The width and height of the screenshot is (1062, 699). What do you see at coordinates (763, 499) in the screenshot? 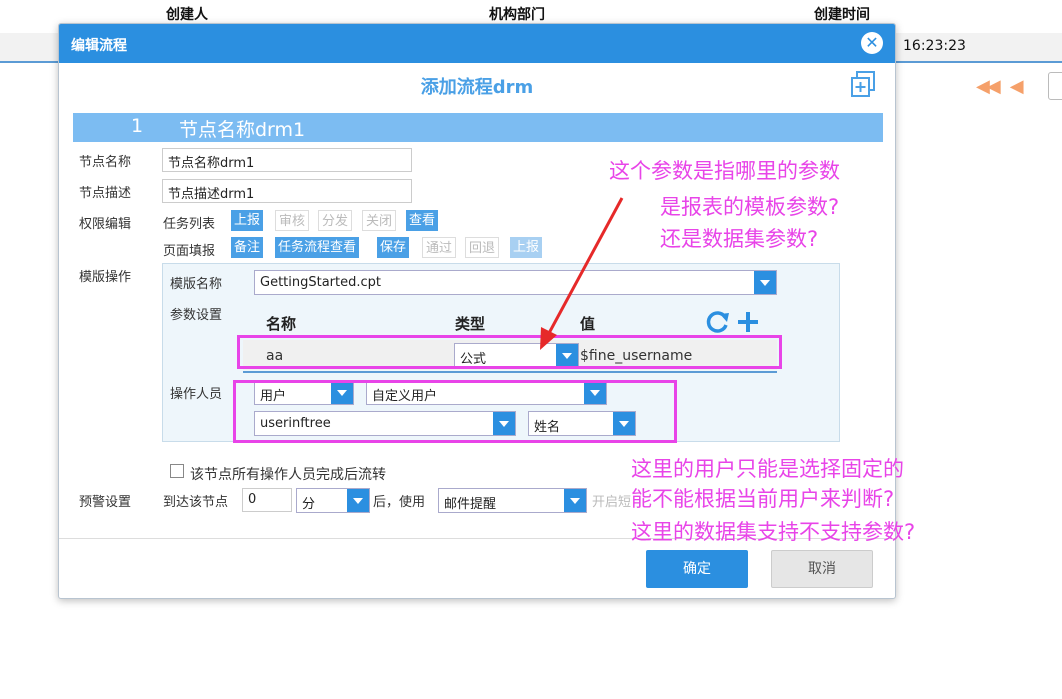
I see `note-line-5: 能不能根据当前用户来判断?` at bounding box center [763, 499].